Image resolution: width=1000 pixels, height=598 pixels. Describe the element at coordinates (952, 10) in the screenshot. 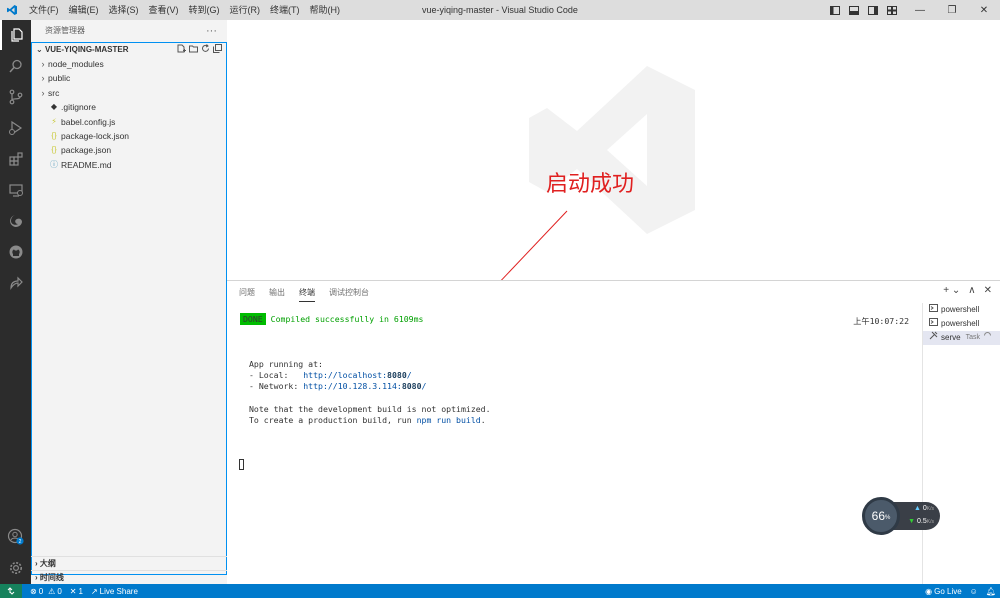

I see `maximize-button: ❐` at that location.